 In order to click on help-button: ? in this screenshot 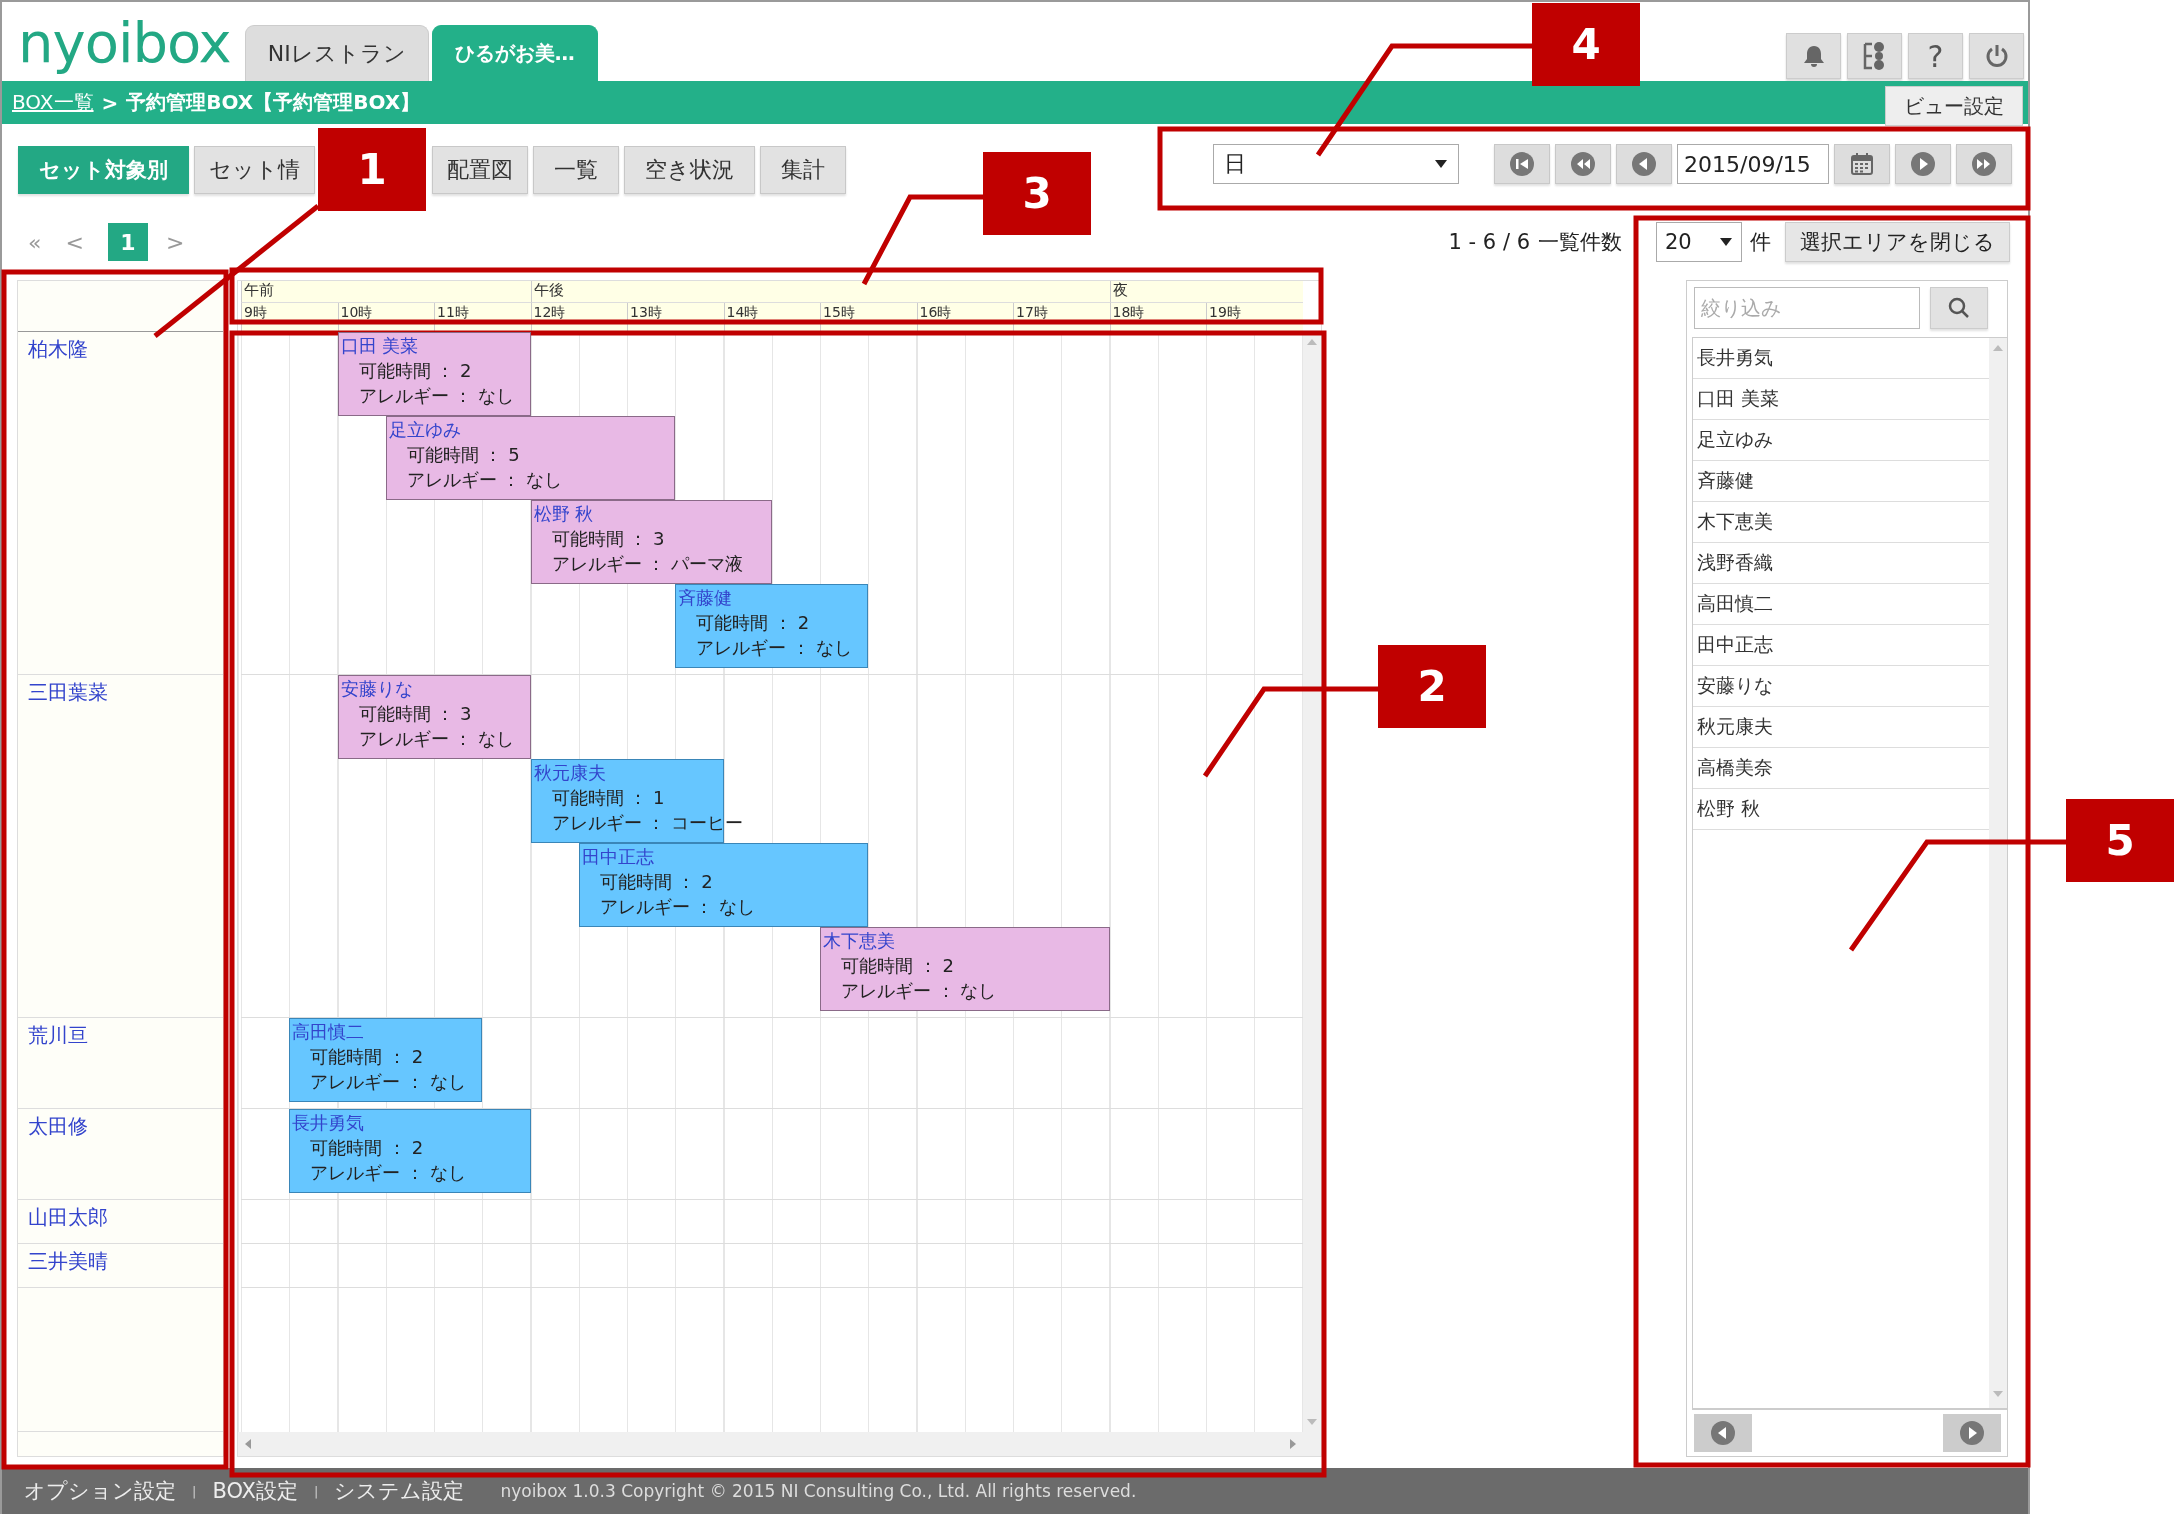, I will do `click(1935, 56)`.